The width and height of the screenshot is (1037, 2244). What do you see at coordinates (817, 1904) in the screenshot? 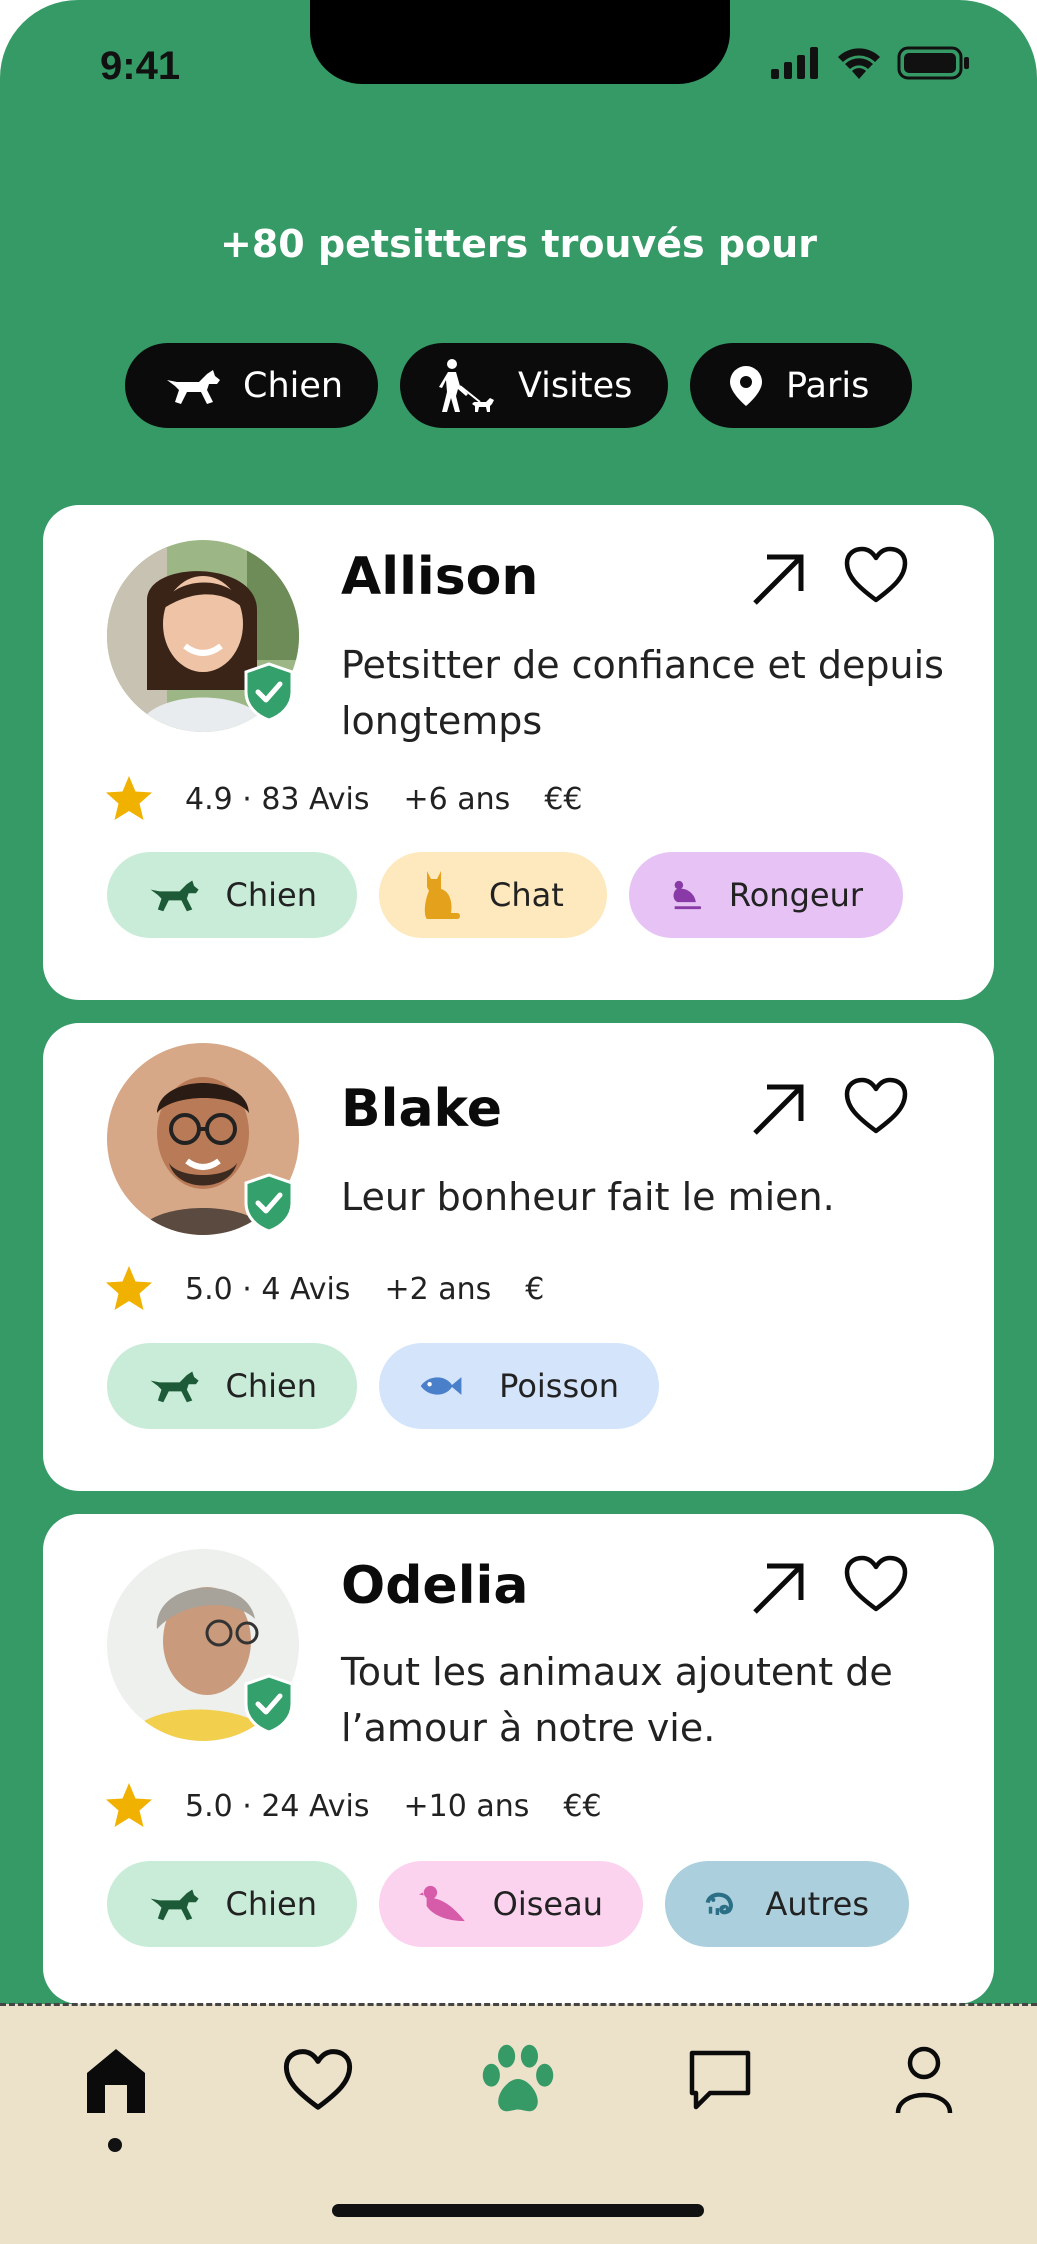
I see `tag-label: Autres` at bounding box center [817, 1904].